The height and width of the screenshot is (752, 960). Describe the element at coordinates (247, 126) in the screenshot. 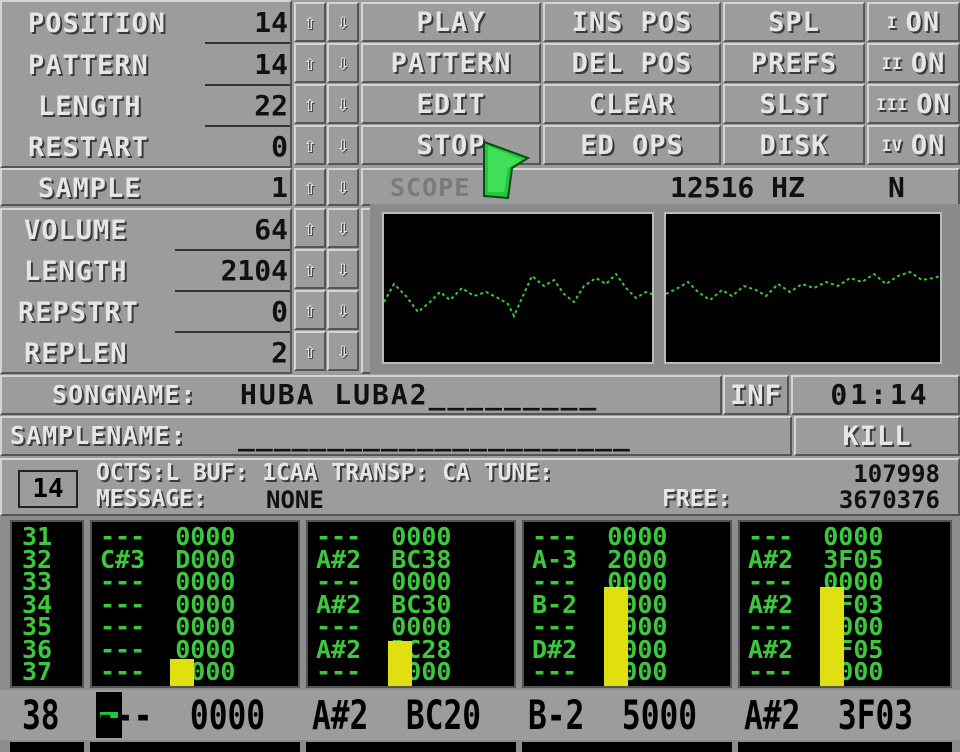

I see `length-underline` at that location.